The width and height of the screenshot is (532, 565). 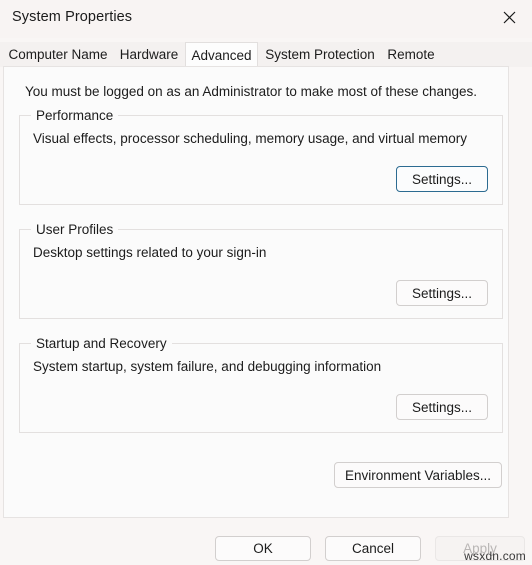 I want to click on group-title: Startup and Recovery, so click(x=101, y=343).